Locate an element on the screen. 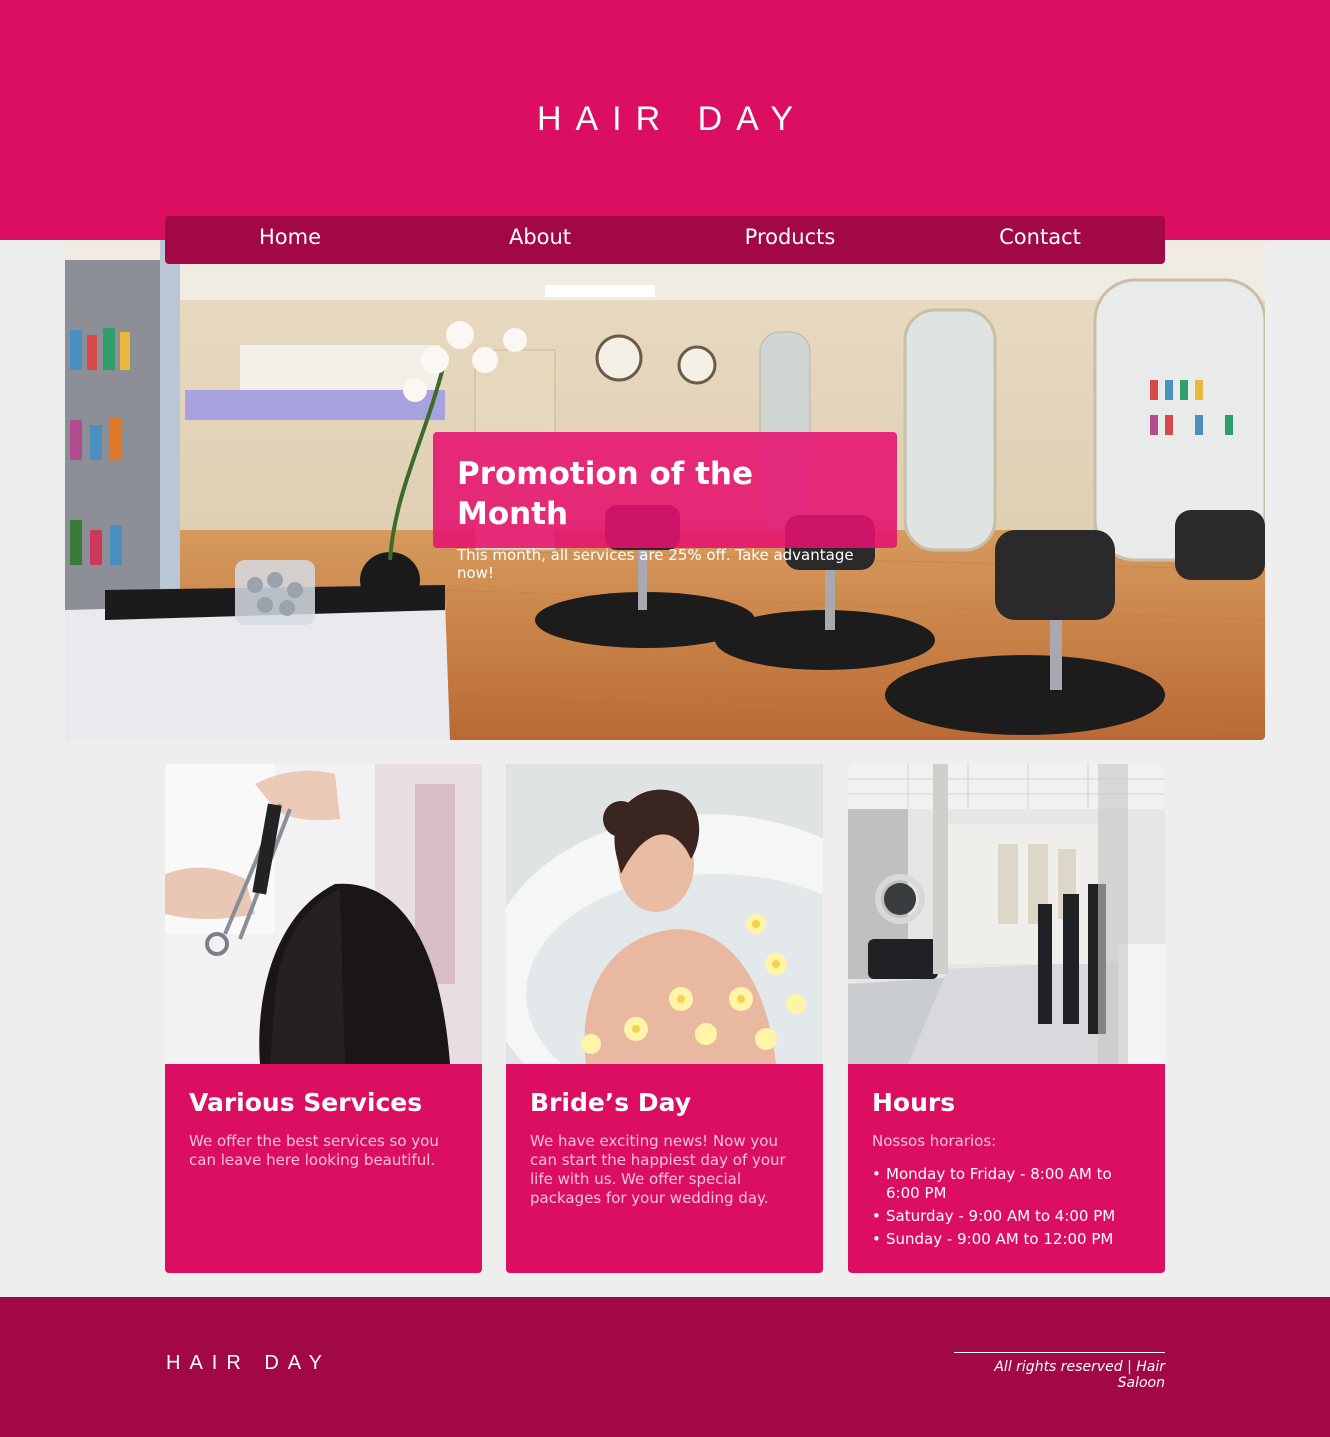 The width and height of the screenshot is (1330, 1437). promo-title: Promotion of the Month is located at coordinates (605, 494).